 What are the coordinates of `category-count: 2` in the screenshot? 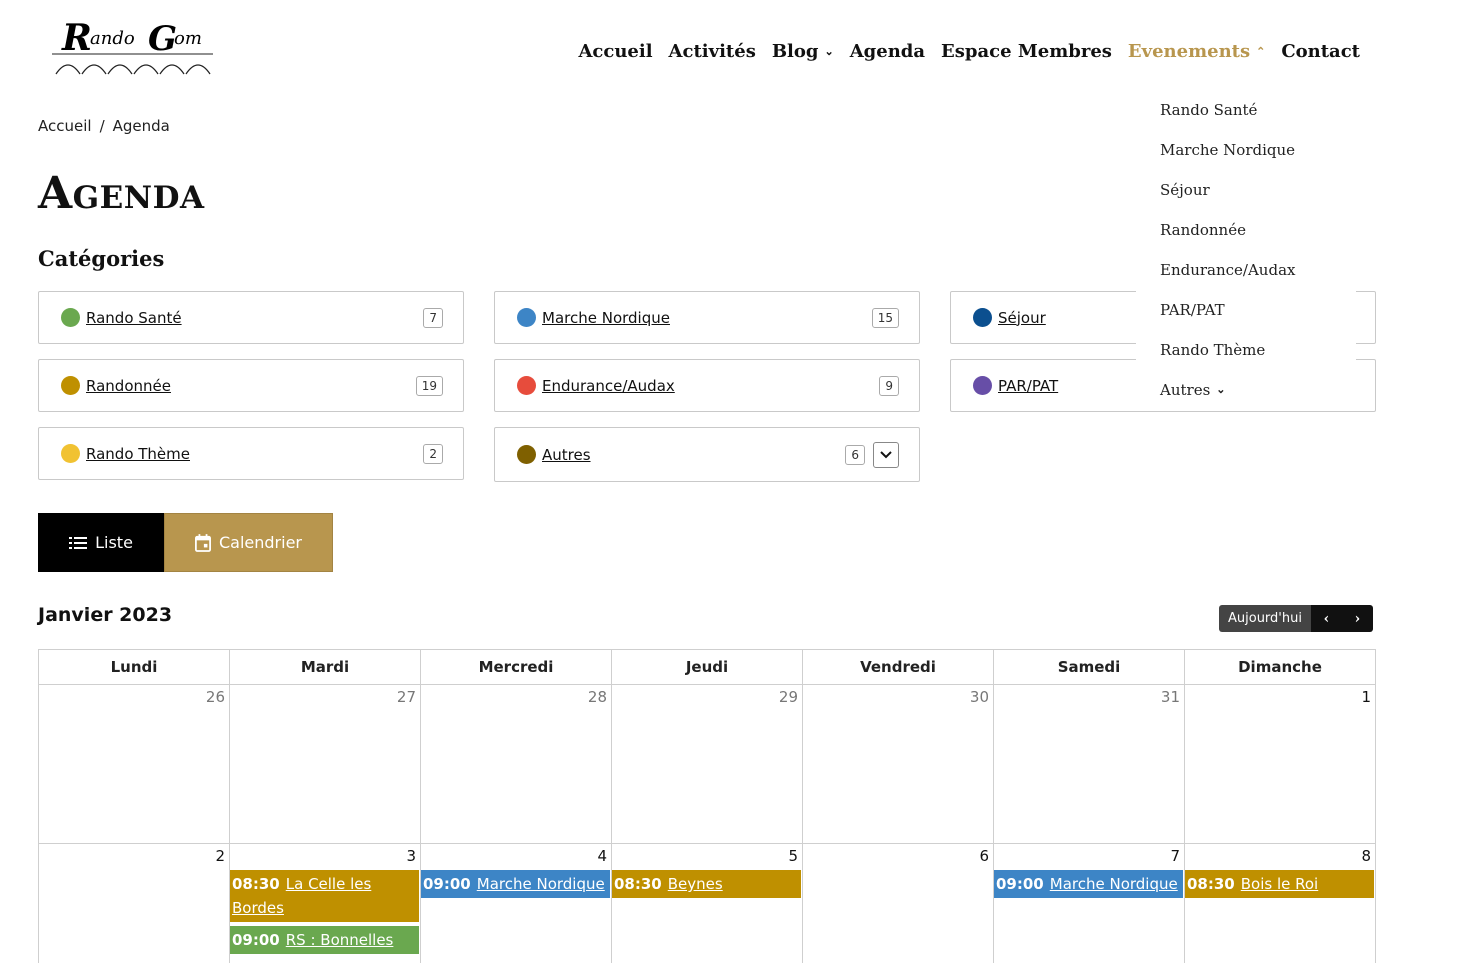 It's located at (433, 453).